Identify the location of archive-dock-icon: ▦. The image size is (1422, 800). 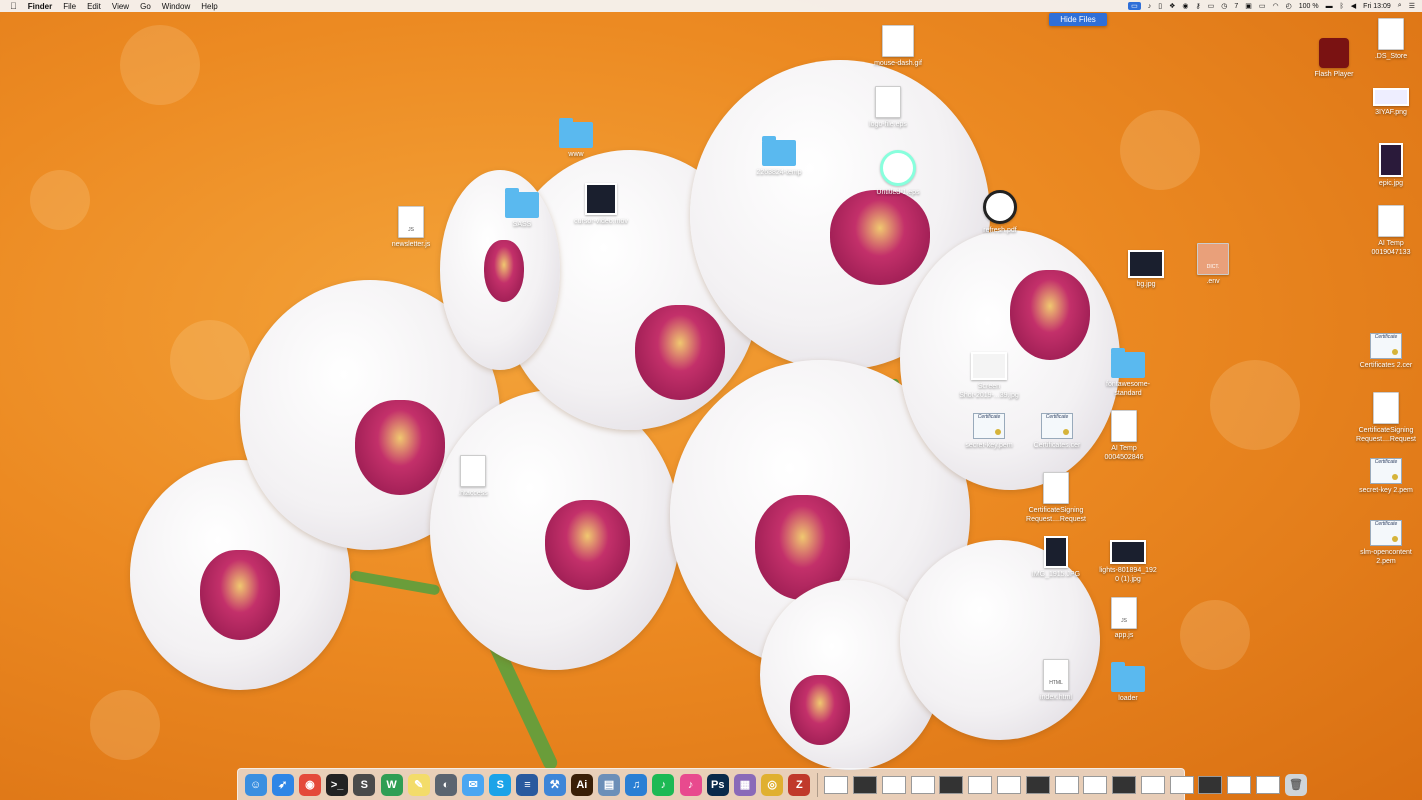
(744, 784).